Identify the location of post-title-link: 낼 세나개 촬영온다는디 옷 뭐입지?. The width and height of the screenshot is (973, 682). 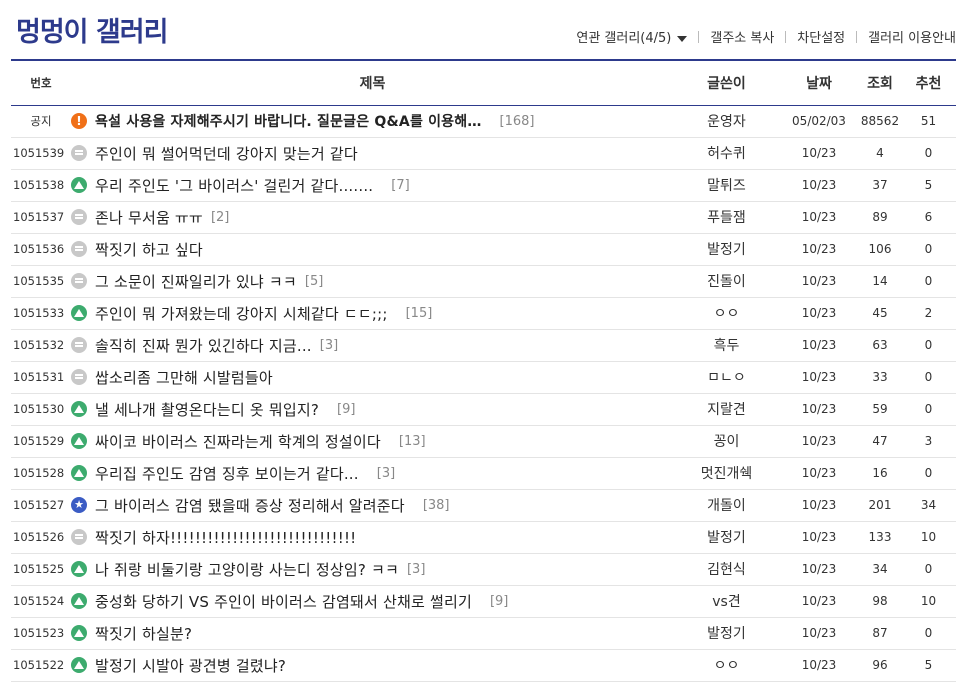
(207, 409).